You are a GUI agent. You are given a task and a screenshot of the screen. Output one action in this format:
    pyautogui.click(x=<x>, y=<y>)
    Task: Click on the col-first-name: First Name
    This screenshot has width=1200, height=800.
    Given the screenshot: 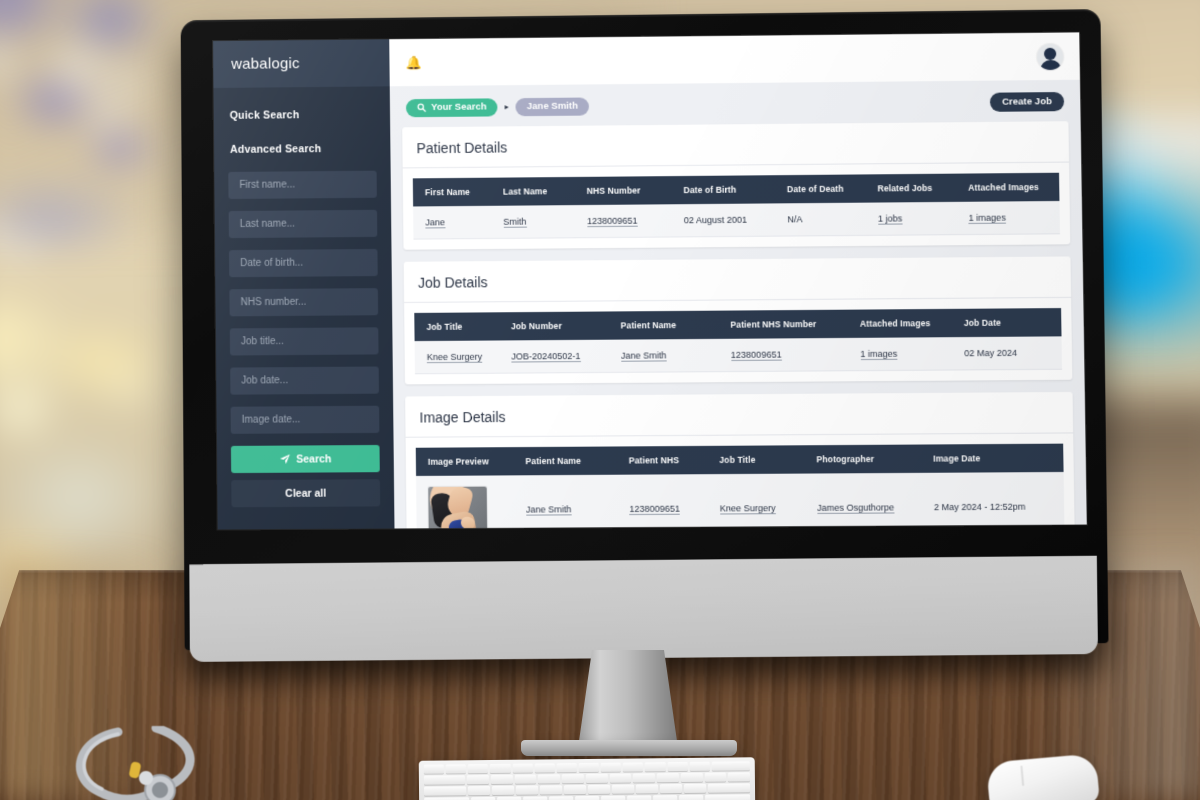 What is the action you would take?
    pyautogui.click(x=458, y=192)
    